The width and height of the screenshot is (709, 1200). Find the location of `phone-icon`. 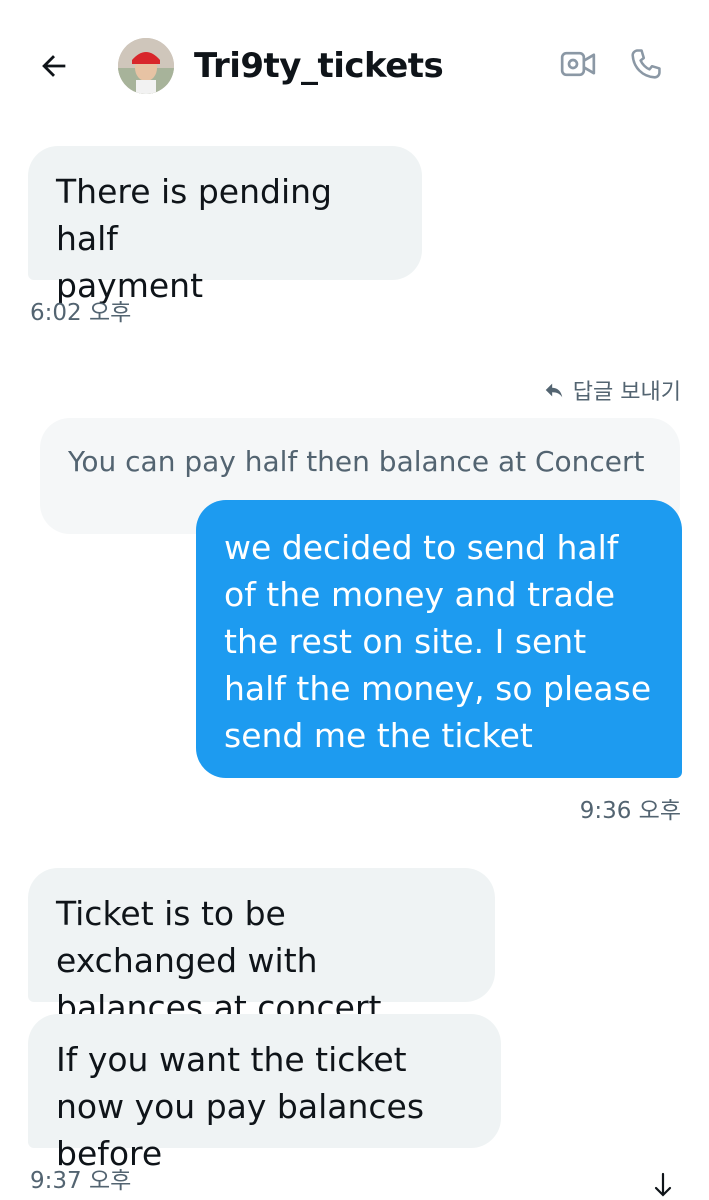

phone-icon is located at coordinates (646, 64).